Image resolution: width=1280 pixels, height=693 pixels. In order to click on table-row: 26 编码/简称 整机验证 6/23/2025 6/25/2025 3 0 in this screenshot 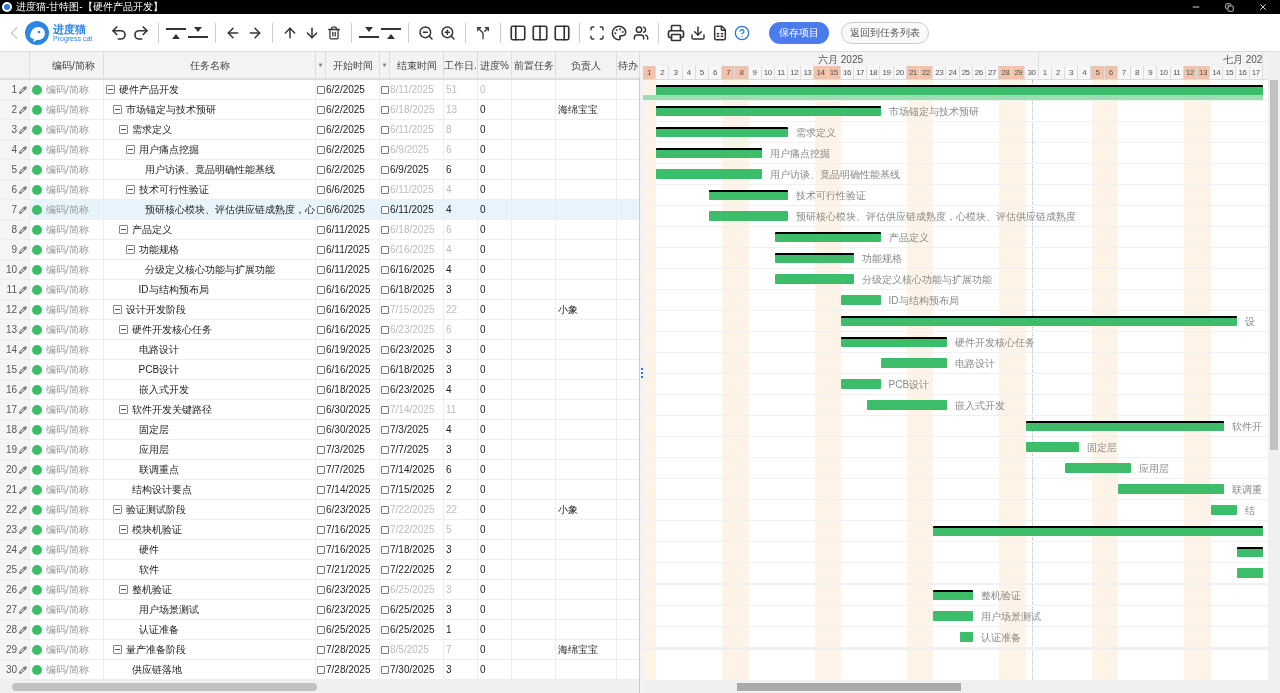, I will do `click(319, 590)`.